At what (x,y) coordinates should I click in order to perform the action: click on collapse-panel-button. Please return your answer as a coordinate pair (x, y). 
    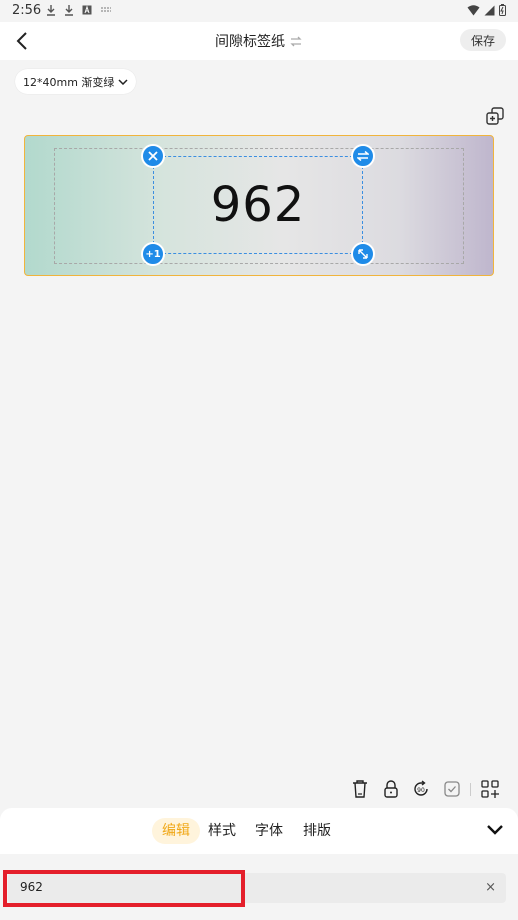
    Looking at the image, I should click on (496, 831).